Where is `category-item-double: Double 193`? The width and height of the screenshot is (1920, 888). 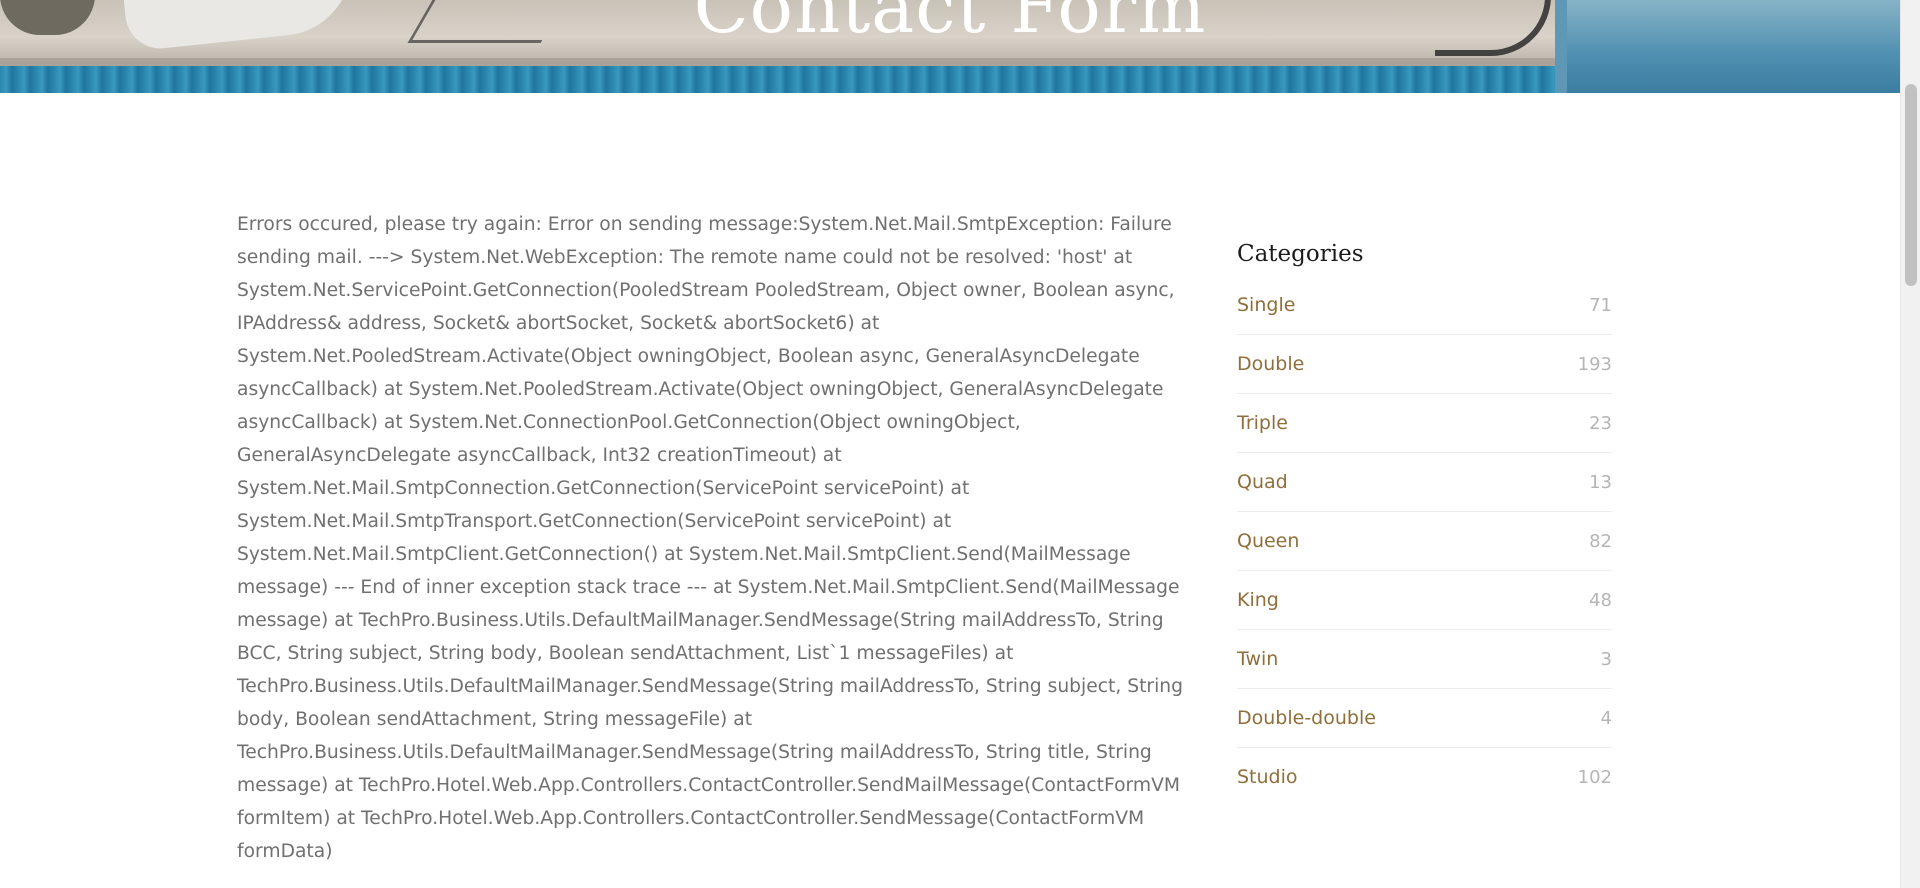 category-item-double: Double 193 is located at coordinates (1424, 364).